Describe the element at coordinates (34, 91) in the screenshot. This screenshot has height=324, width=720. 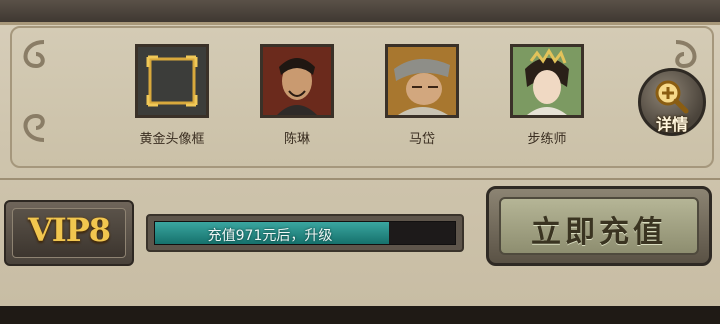
I see `scroll-ornament-left-icon` at that location.